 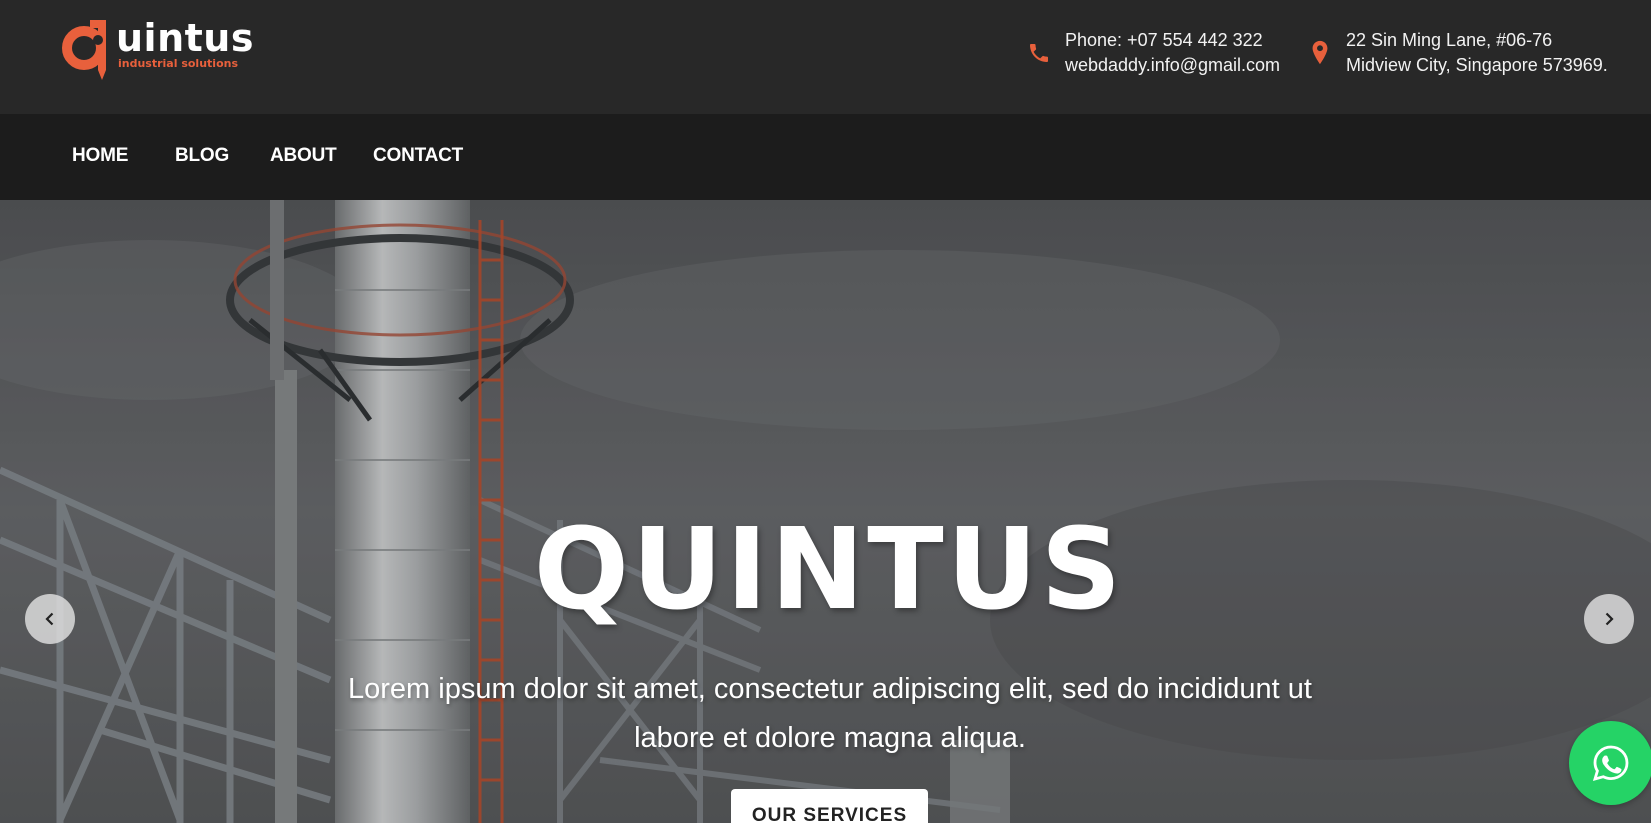 I want to click on address-line-2: Midview City, Singapore 573969., so click(x=1477, y=65).